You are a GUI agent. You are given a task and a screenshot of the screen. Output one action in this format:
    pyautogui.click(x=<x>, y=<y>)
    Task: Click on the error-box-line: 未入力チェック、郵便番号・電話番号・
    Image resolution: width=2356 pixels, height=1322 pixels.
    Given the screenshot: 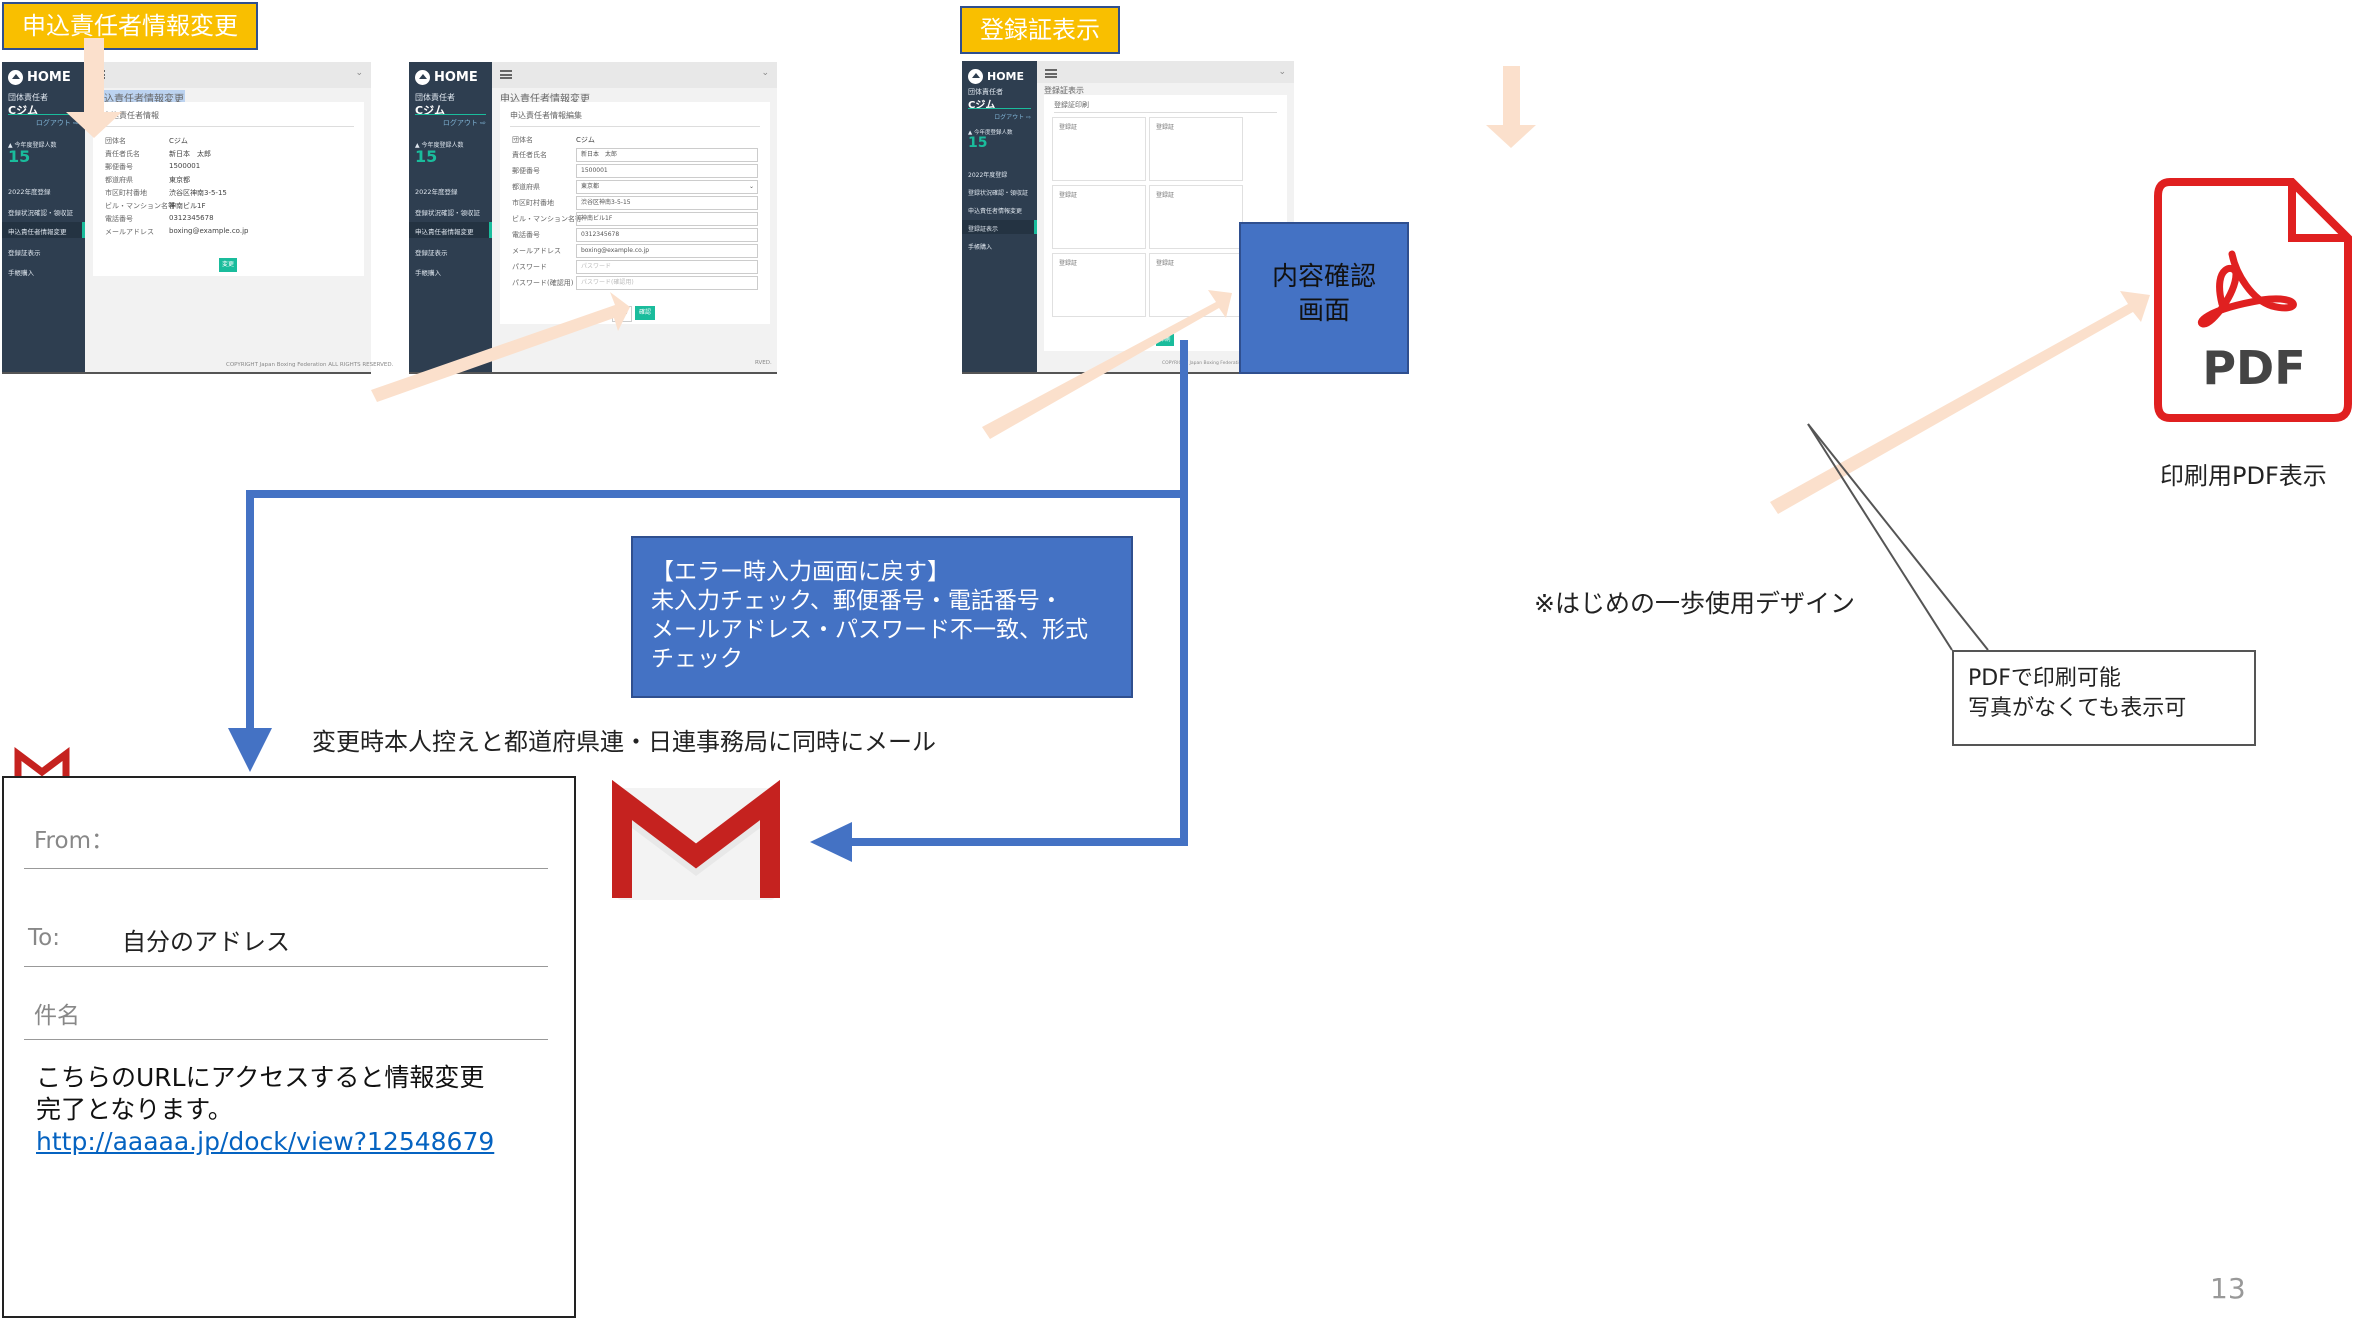 What is the action you would take?
    pyautogui.click(x=857, y=601)
    